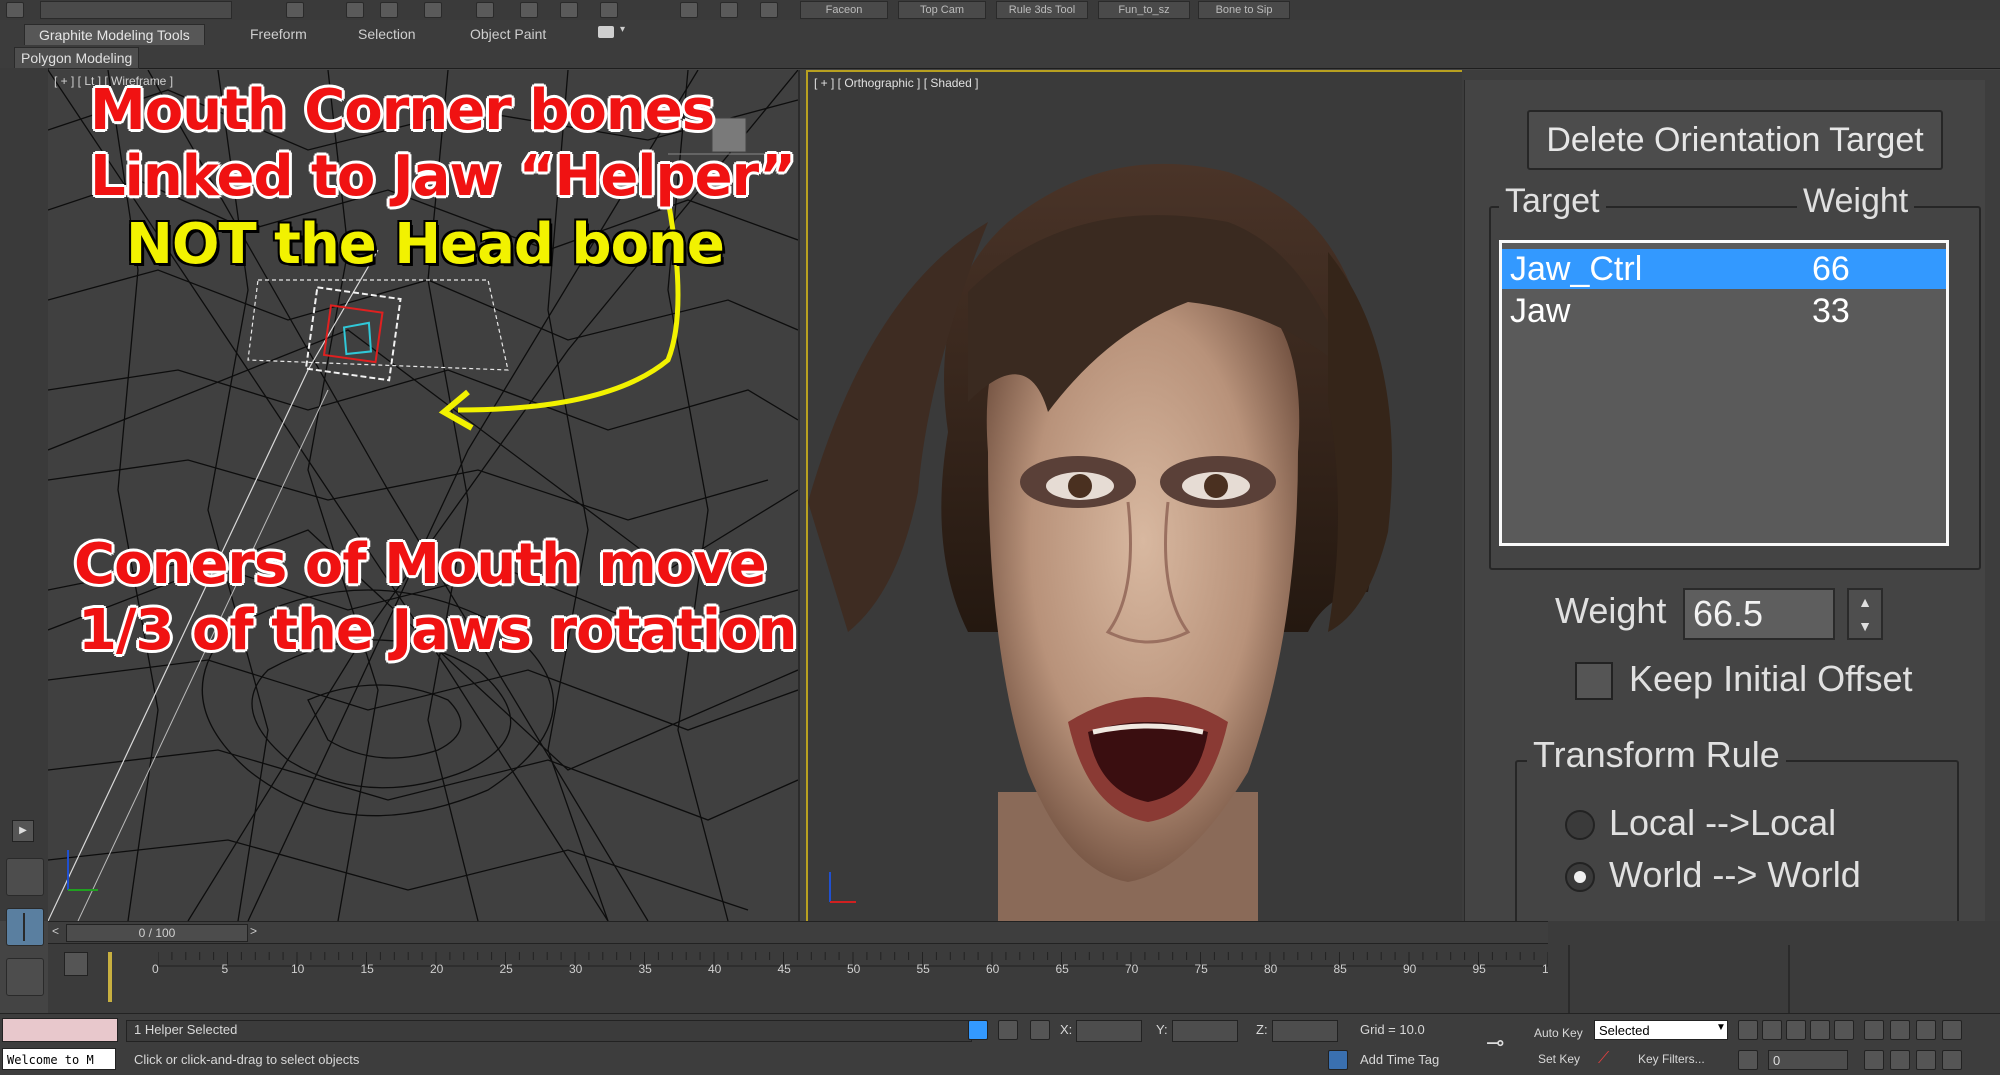 This screenshot has height=1075, width=2000. What do you see at coordinates (1479, 969) in the screenshot?
I see `ruler-tick-label: 95` at bounding box center [1479, 969].